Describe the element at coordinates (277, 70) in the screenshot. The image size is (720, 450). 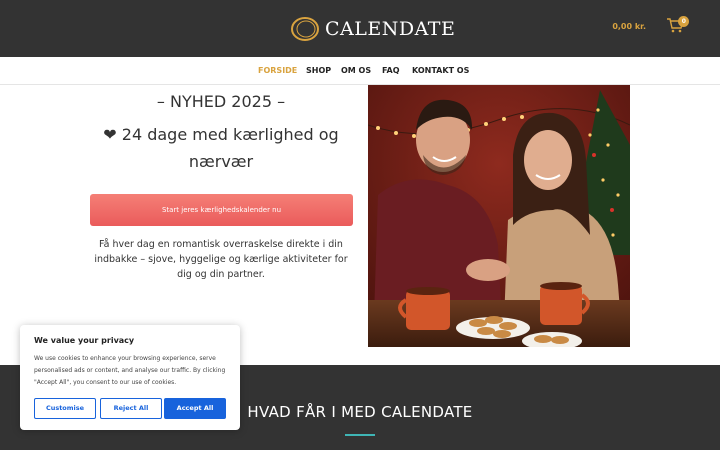
I see `nav-item-forside: FORSIDE` at that location.